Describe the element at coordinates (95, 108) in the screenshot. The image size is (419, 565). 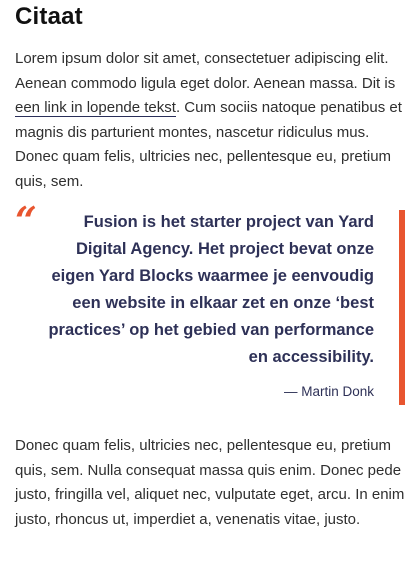
I see `inline-link: een link in lopende tekst` at that location.